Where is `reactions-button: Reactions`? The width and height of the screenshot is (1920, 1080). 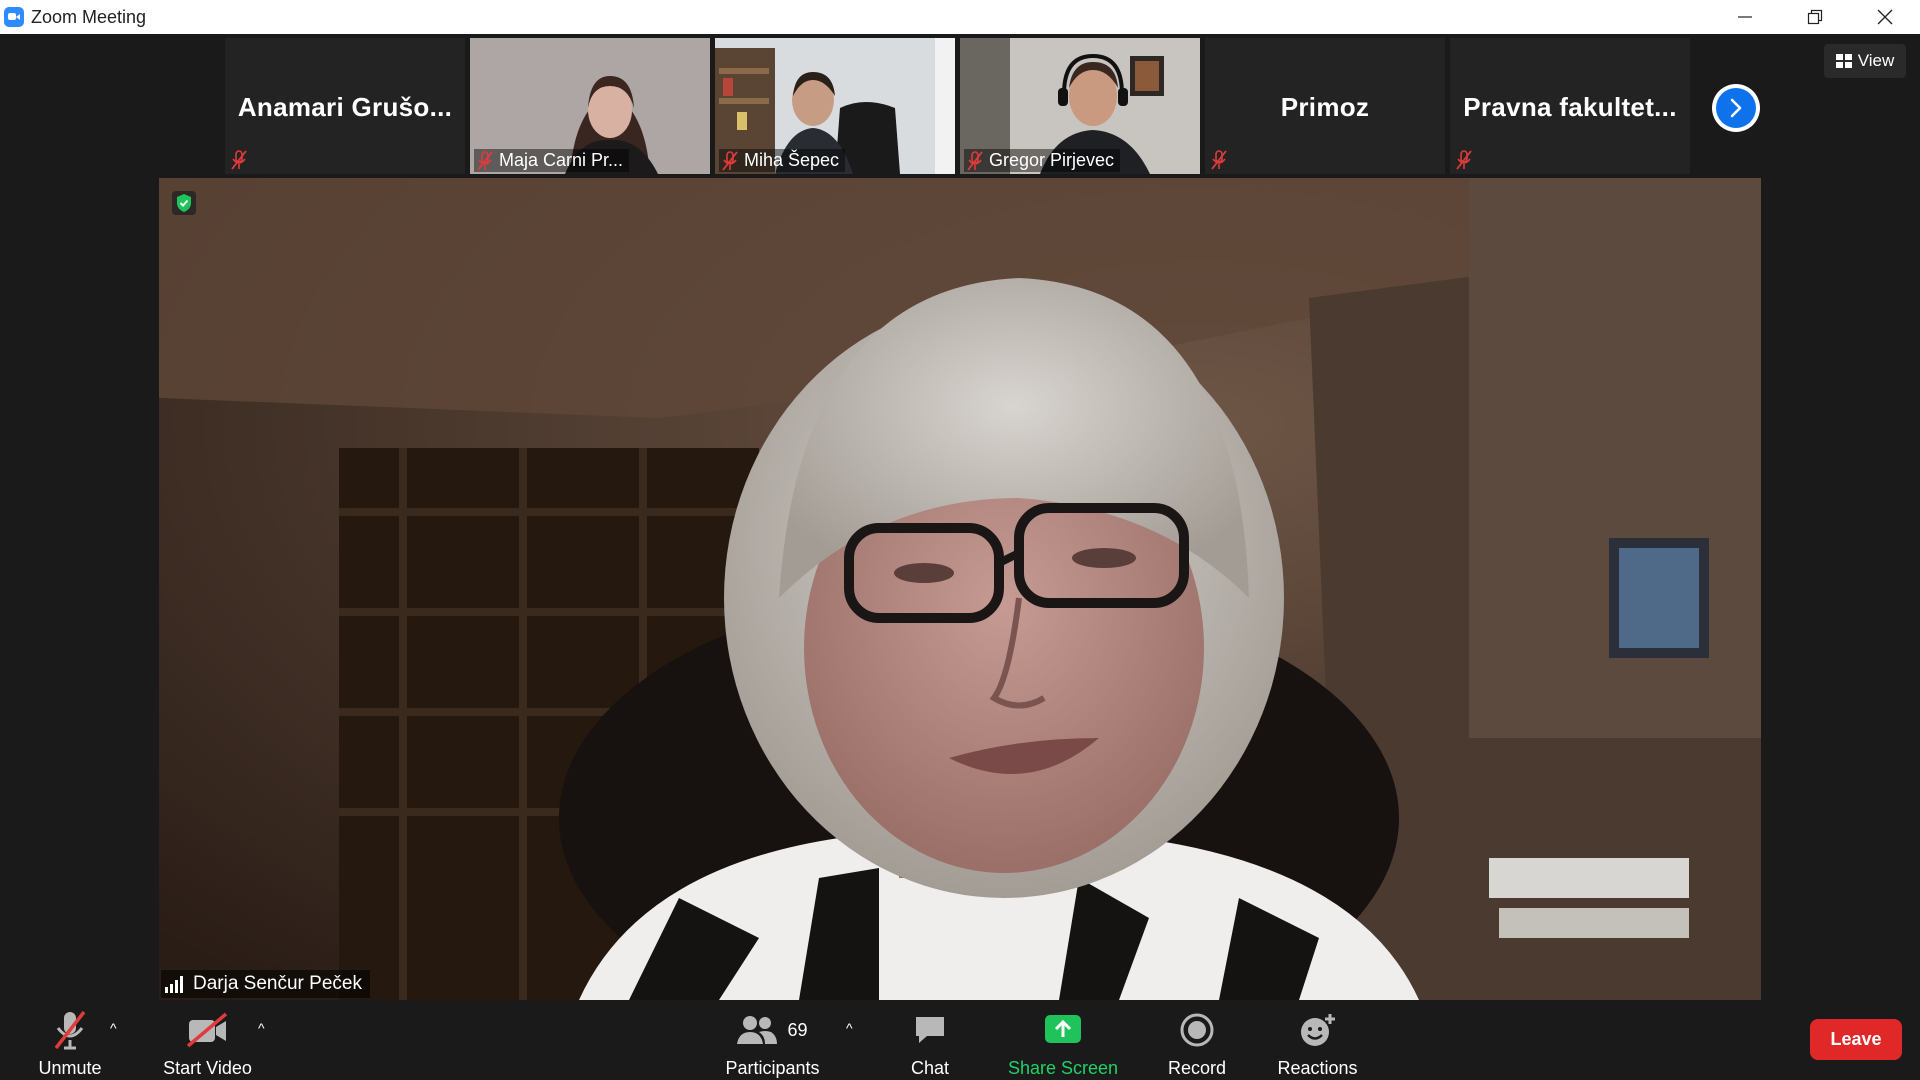 reactions-button: Reactions is located at coordinates (1317, 1043).